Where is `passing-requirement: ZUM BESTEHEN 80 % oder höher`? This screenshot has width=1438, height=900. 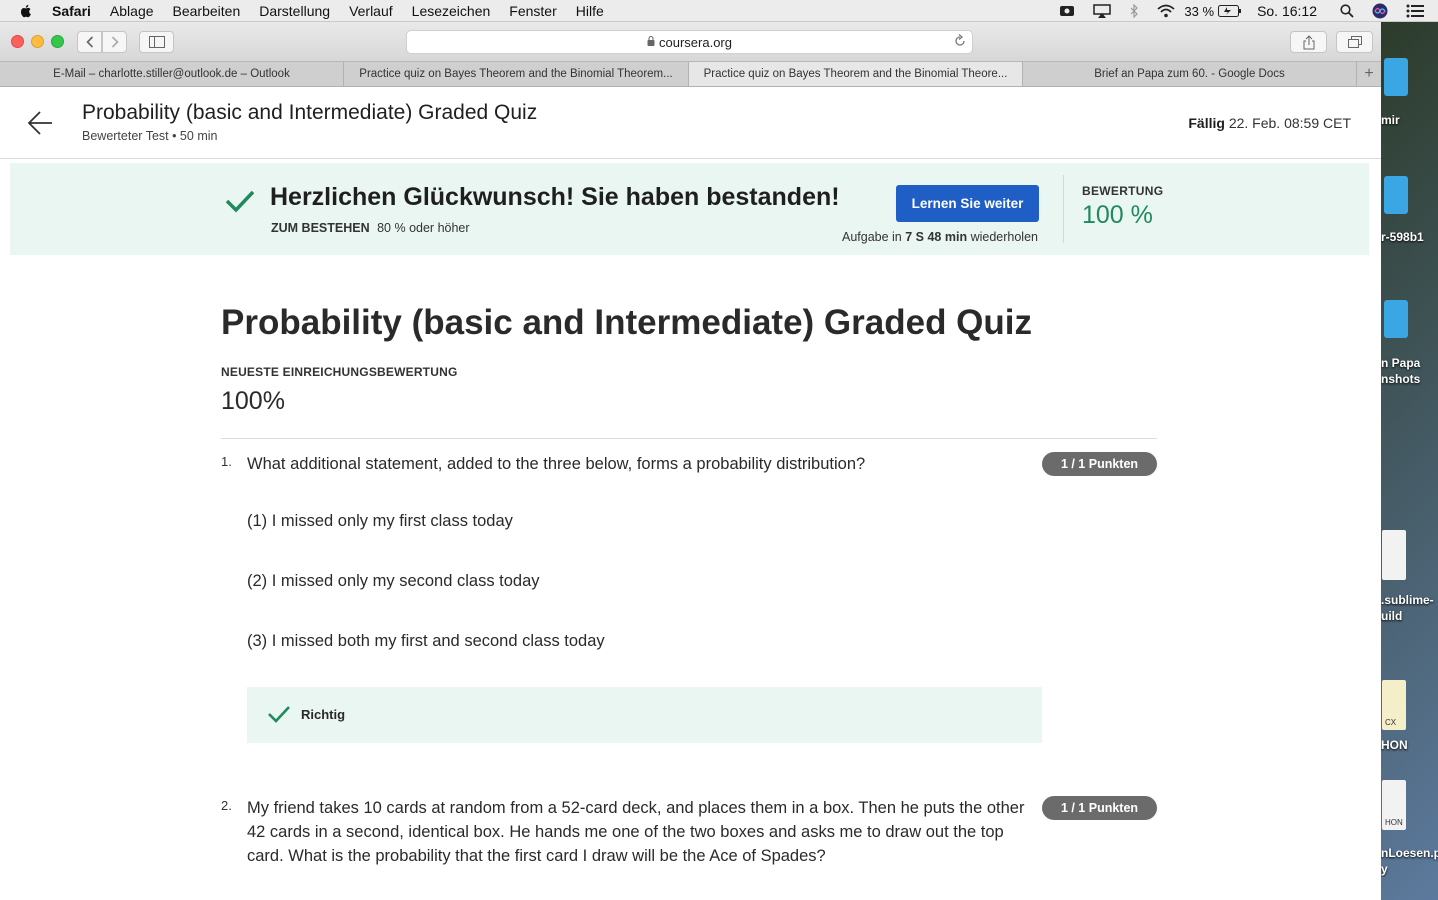
passing-requirement: ZUM BESTEHEN 80 % oder höher is located at coordinates (370, 228).